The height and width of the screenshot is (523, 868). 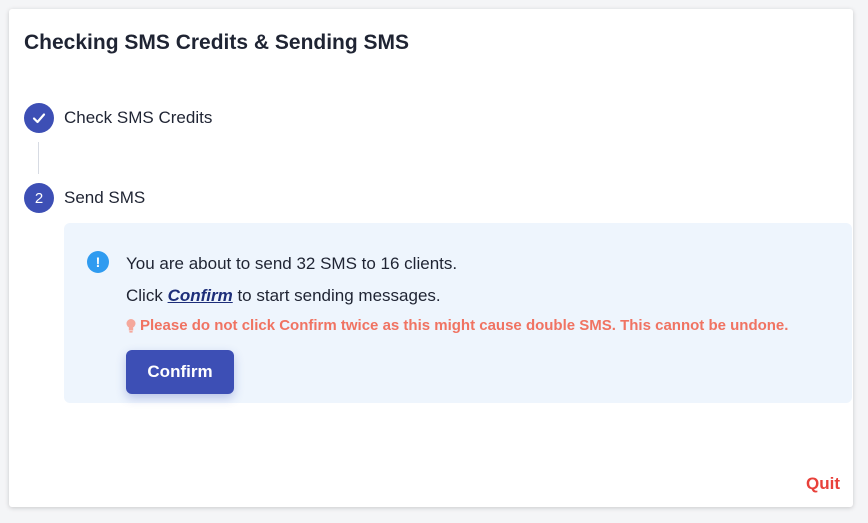 What do you see at coordinates (336, 295) in the screenshot?
I see `instruction-suffix: to start sending messages.` at bounding box center [336, 295].